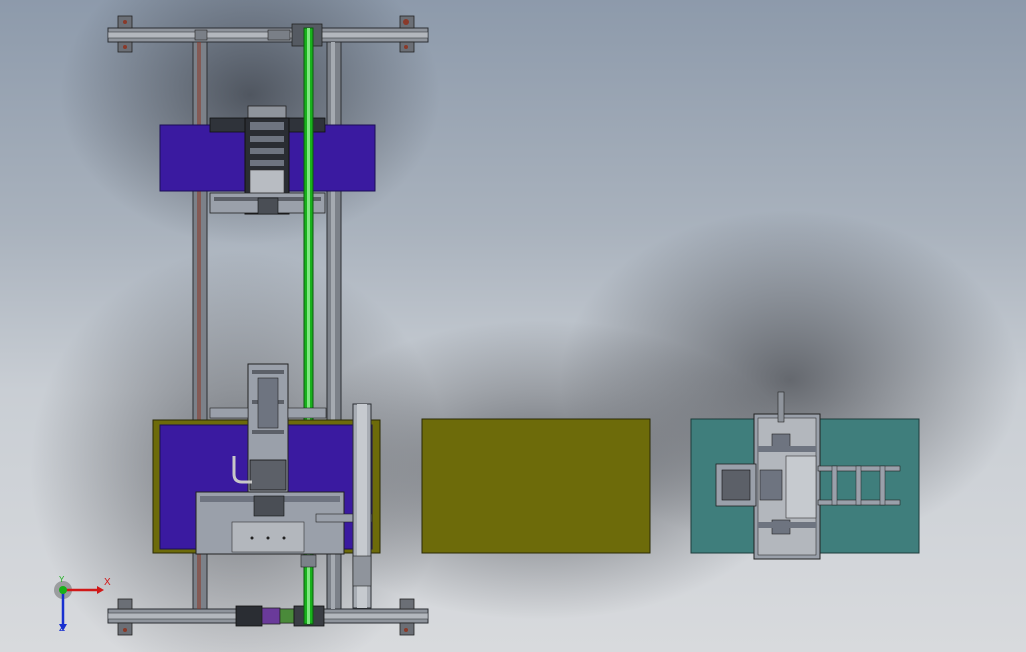 The width and height of the screenshot is (1026, 652). I want to click on bottom-crossbar, so click(268, 617).